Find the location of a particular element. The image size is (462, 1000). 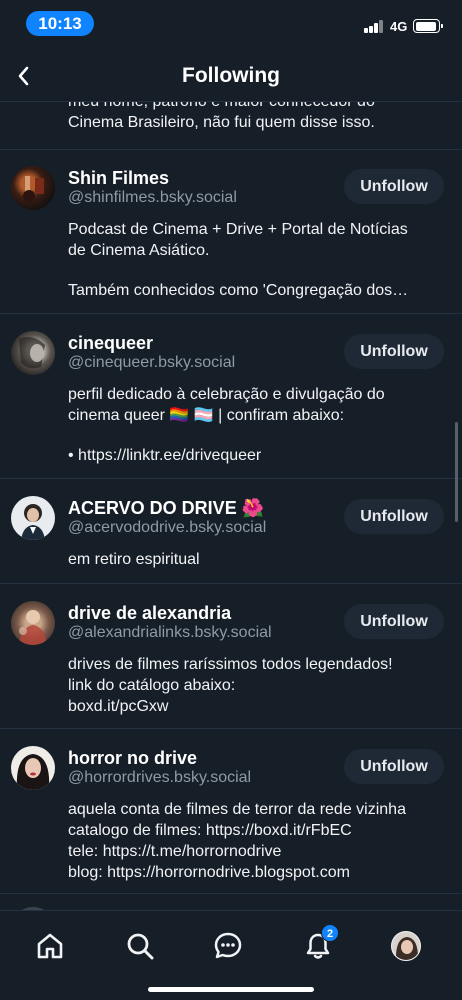

account-bio-link: • https://linktr.ee/drivequeer is located at coordinates (258, 455).